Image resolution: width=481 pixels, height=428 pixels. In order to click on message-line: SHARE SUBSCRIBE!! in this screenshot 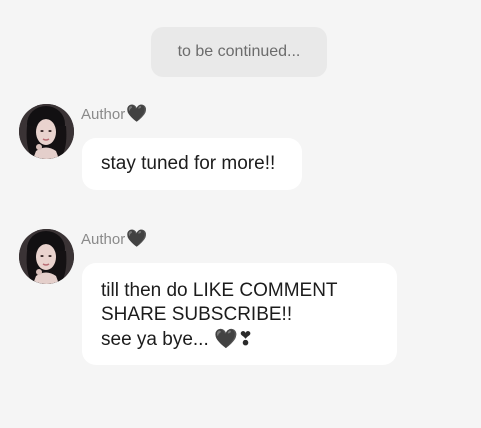, I will do `click(197, 314)`.